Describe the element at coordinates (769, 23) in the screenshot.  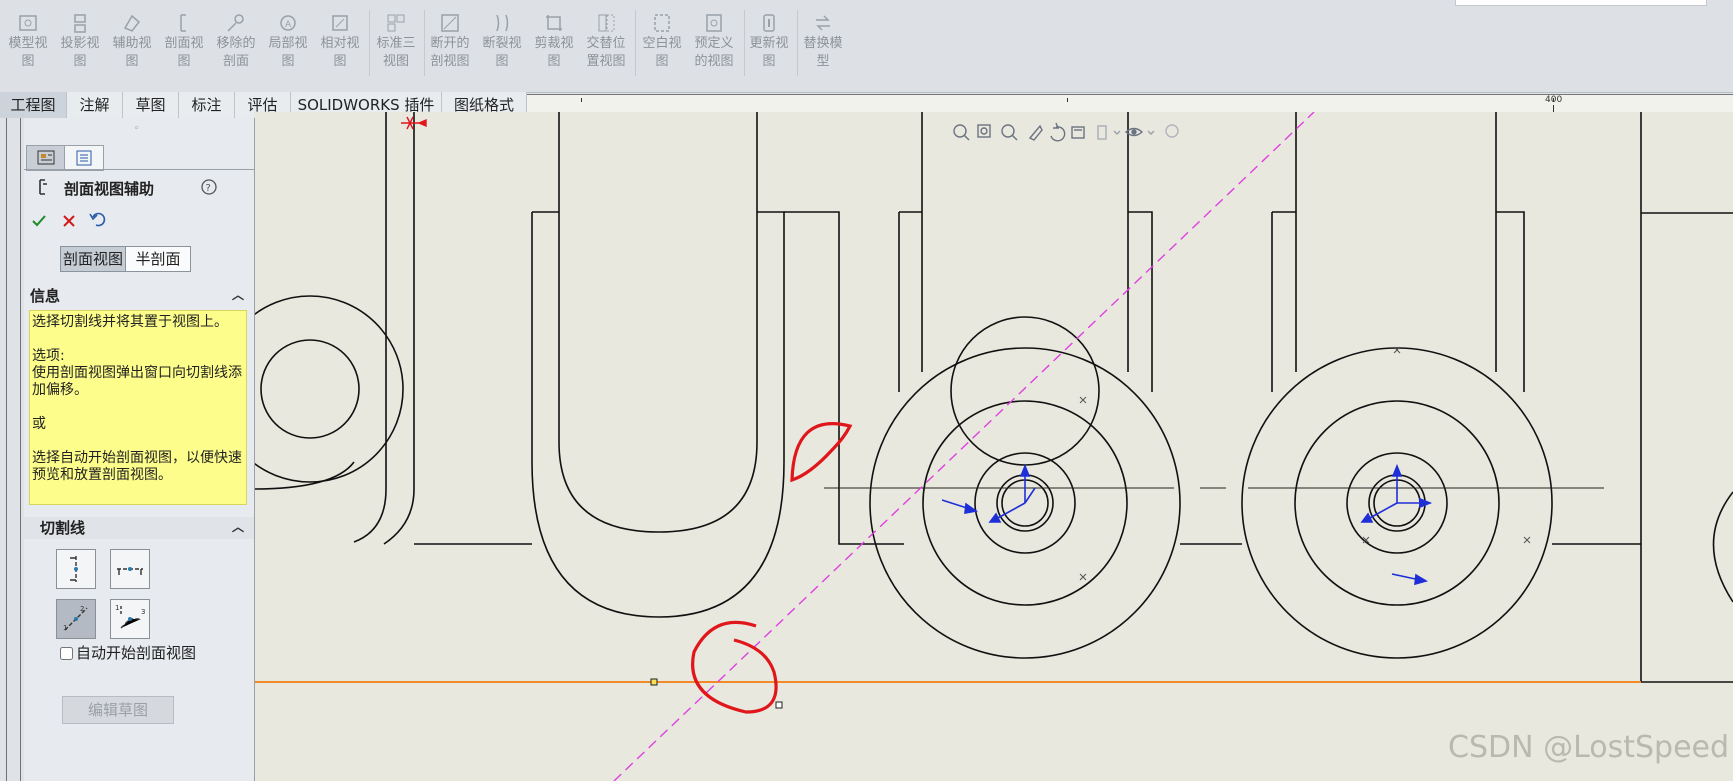
I see `update-view-icon` at that location.